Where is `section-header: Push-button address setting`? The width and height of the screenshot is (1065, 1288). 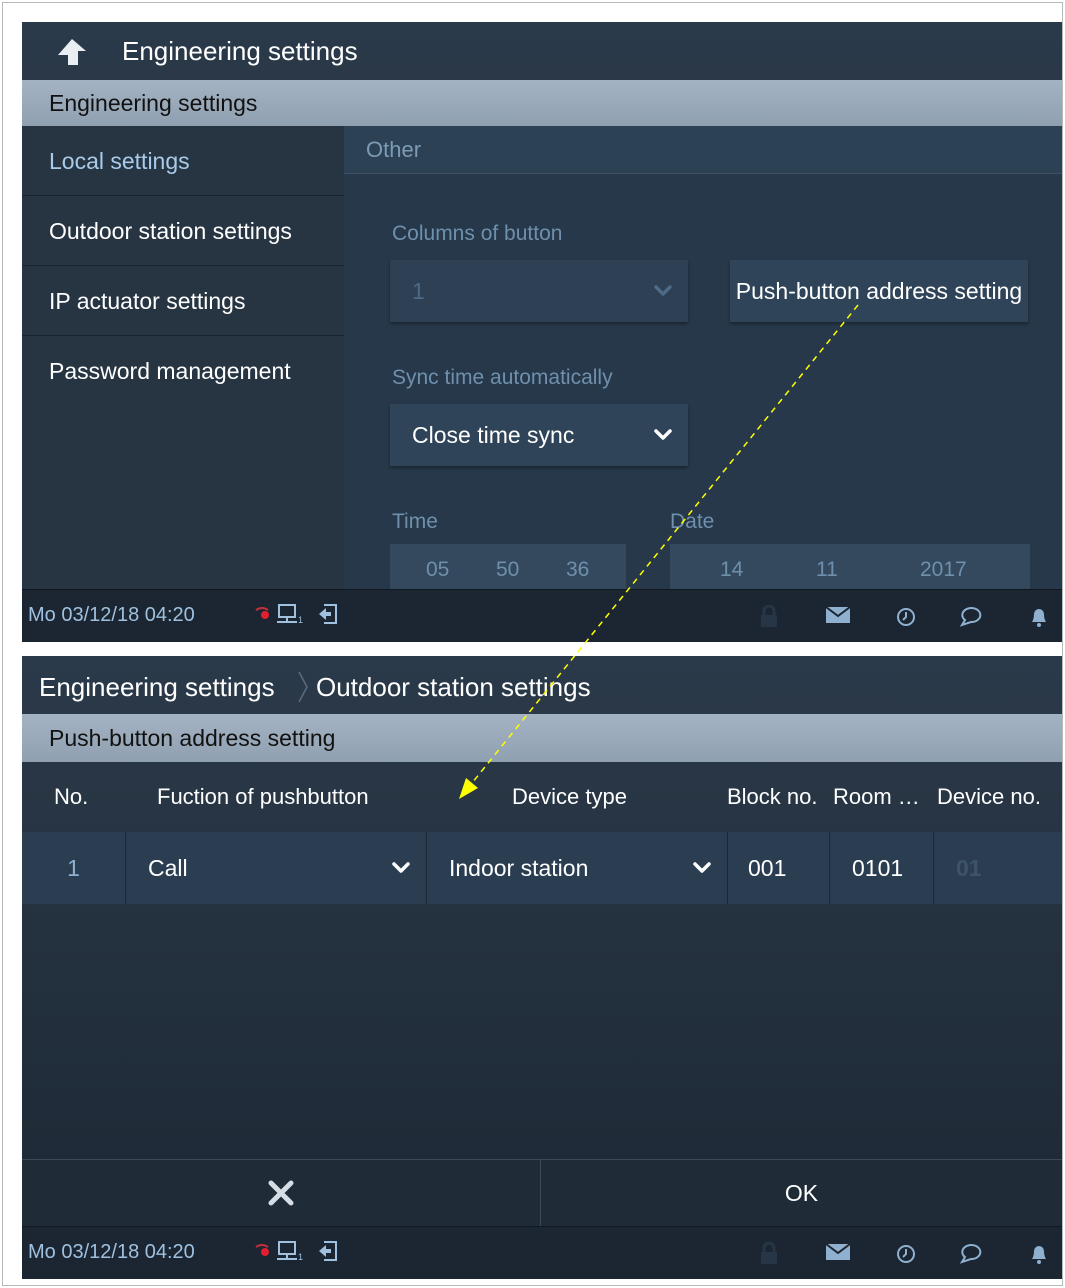
section-header: Push-button address setting is located at coordinates (542, 738).